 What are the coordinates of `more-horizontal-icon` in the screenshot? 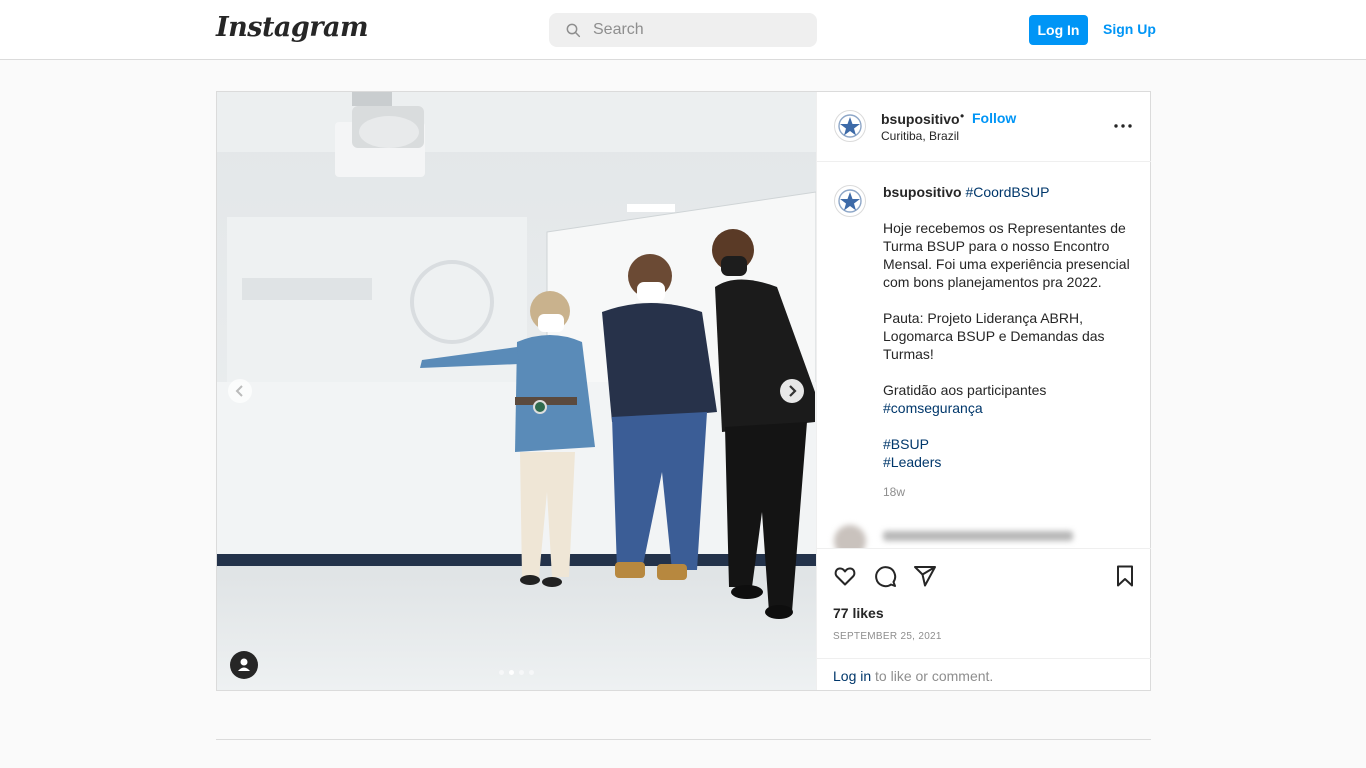 It's located at (1123, 126).